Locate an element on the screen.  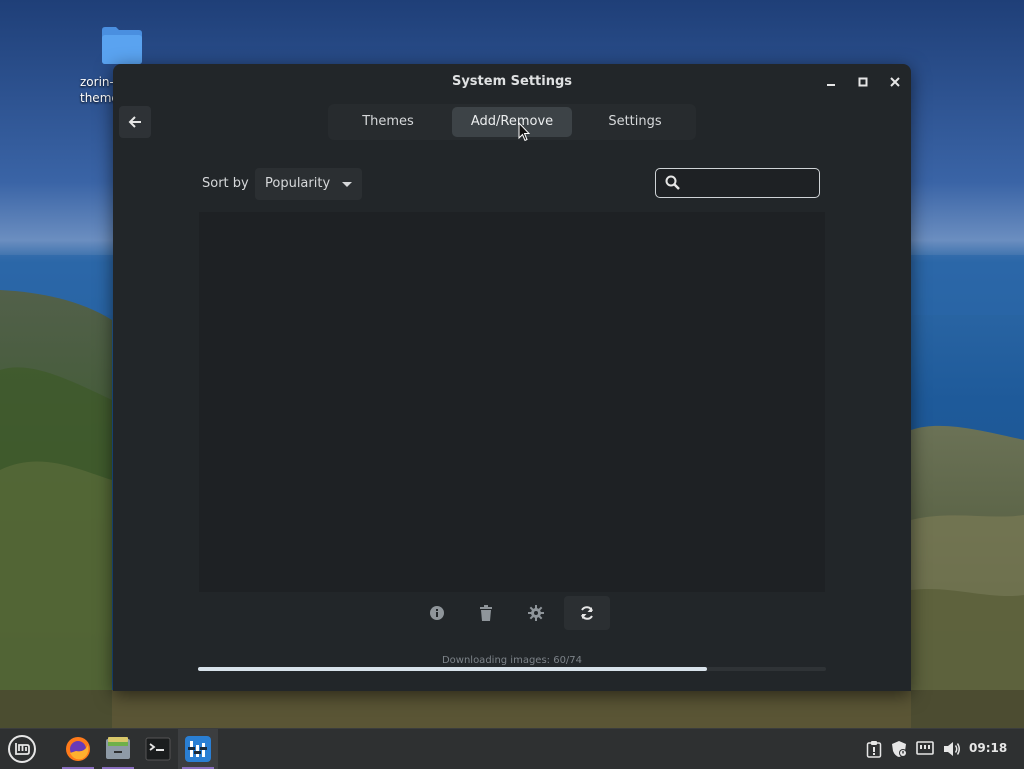
maximize-button is located at coordinates (863, 82).